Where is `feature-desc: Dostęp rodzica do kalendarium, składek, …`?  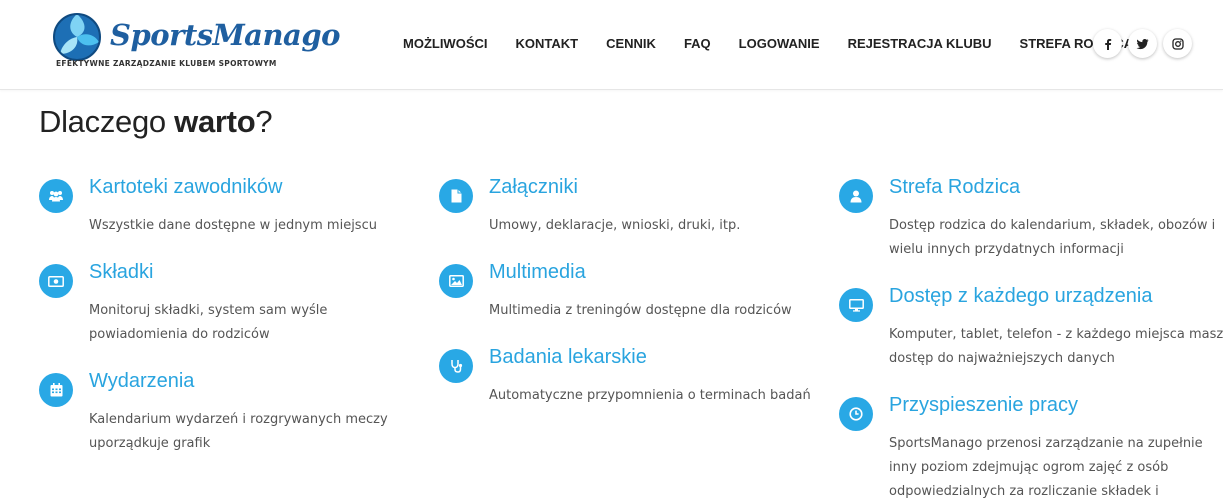
feature-desc: Dostęp rodzica do kalendarium, składek, … is located at coordinates (1052, 237).